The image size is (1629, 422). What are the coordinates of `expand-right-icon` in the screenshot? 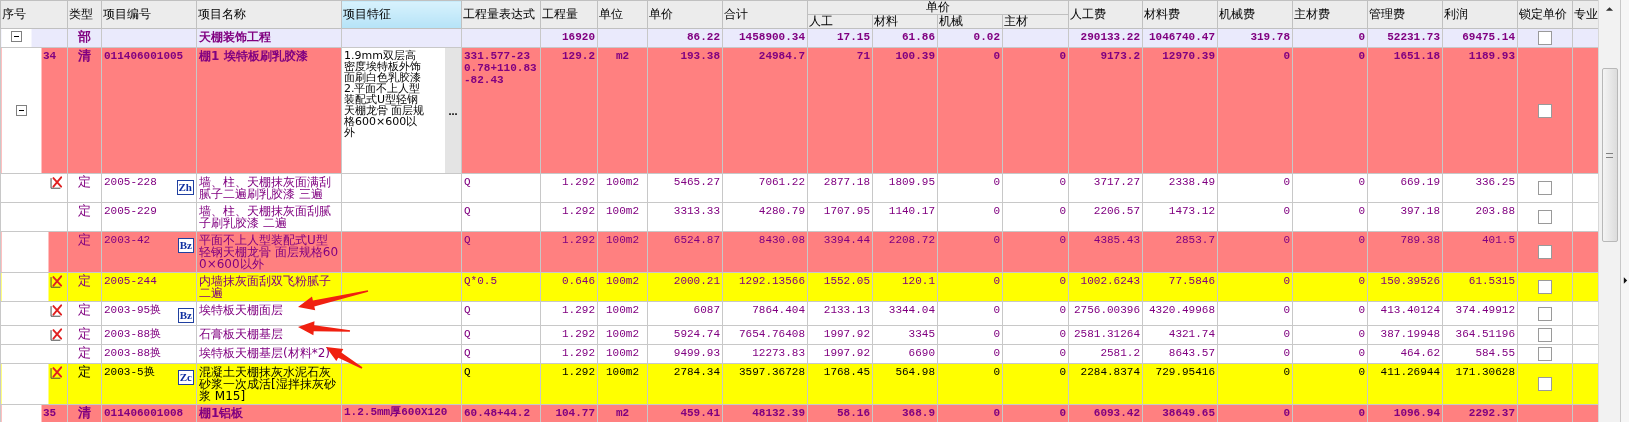 It's located at (1625, 280).